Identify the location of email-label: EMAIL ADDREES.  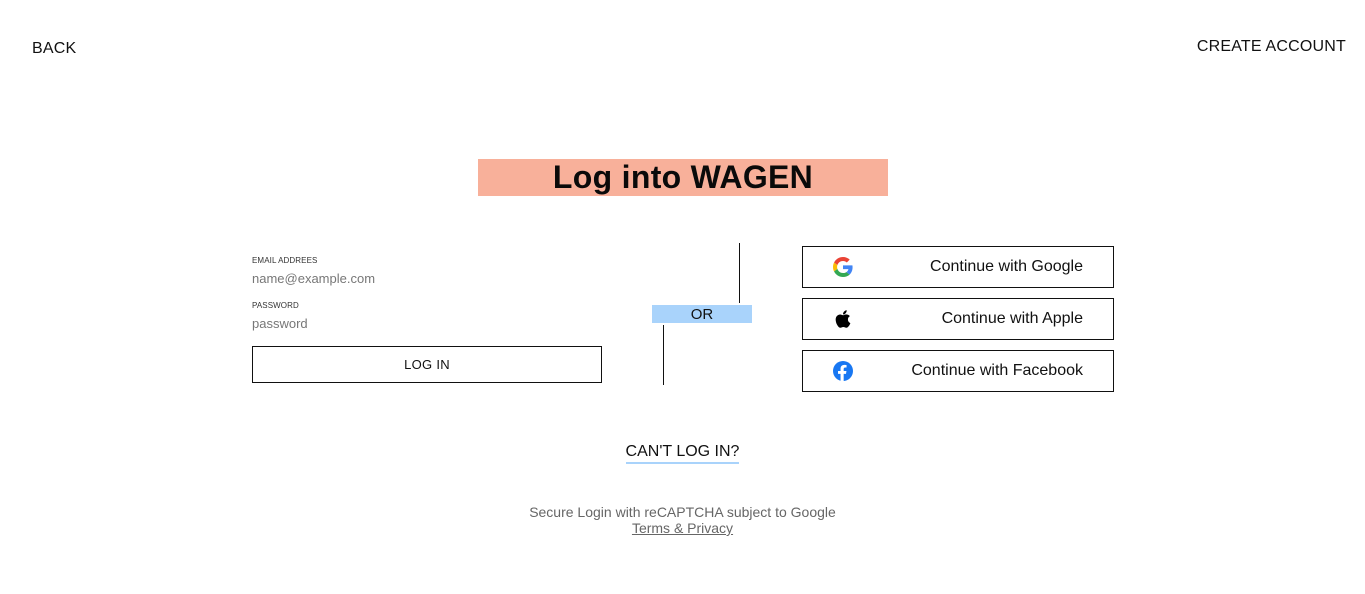
(285, 260).